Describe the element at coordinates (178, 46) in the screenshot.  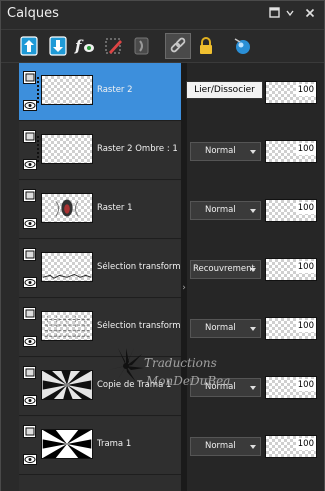
I see `link-unlink-icon` at that location.